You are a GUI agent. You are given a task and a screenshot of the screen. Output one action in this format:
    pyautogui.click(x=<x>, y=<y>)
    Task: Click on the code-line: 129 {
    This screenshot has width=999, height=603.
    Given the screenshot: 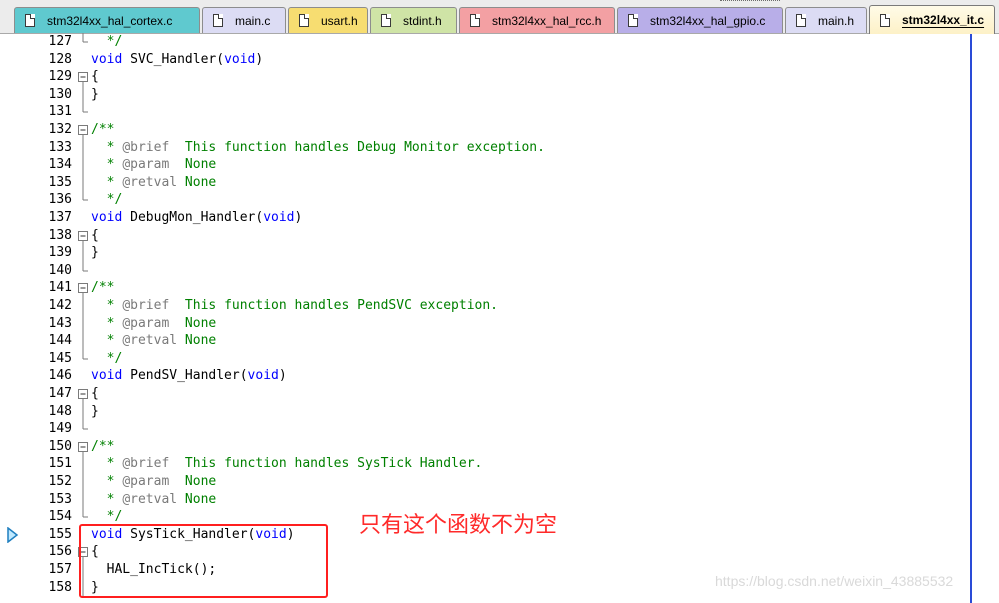 What is the action you would take?
    pyautogui.click(x=499, y=77)
    